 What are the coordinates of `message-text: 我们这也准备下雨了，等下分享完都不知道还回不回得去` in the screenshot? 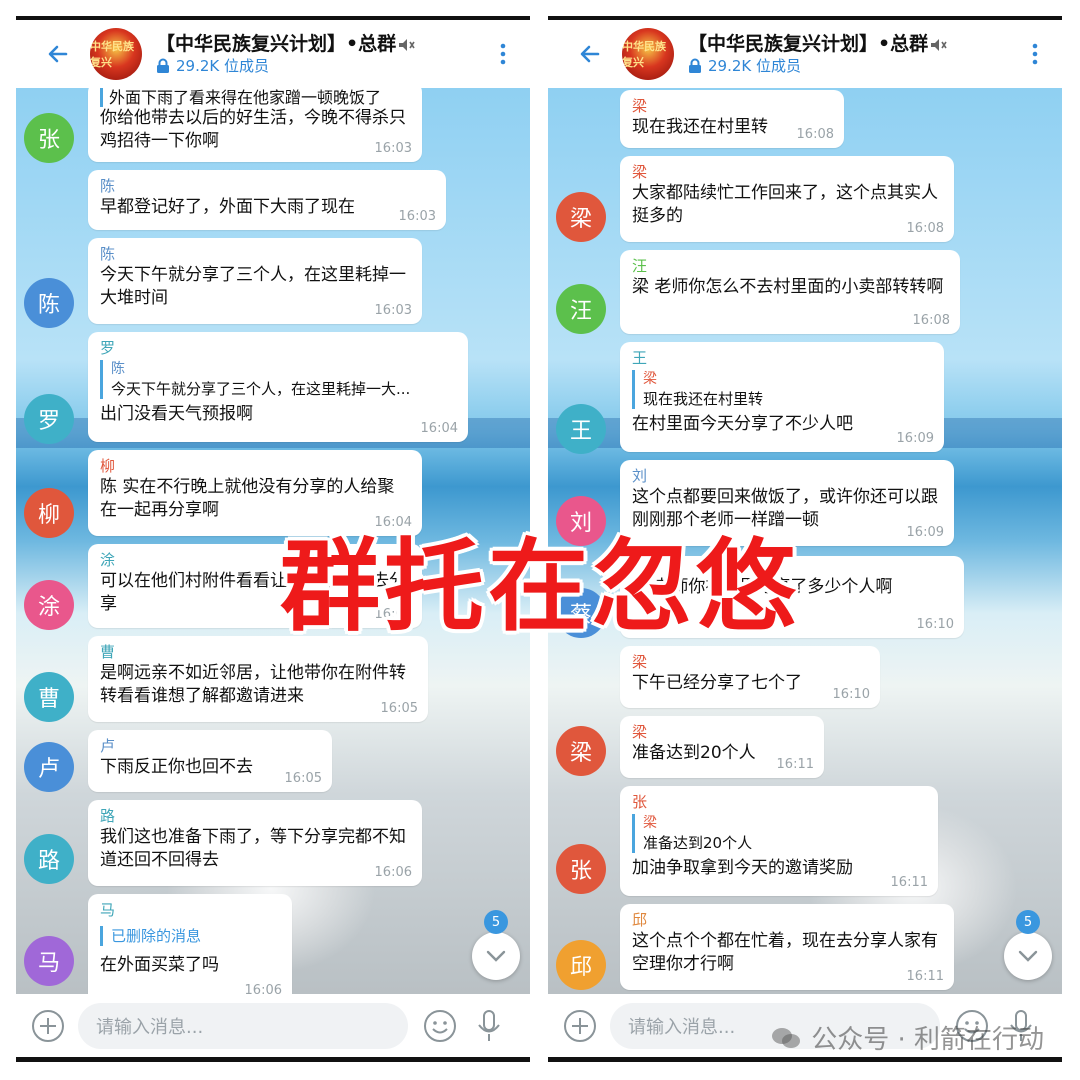 It's located at (253, 848).